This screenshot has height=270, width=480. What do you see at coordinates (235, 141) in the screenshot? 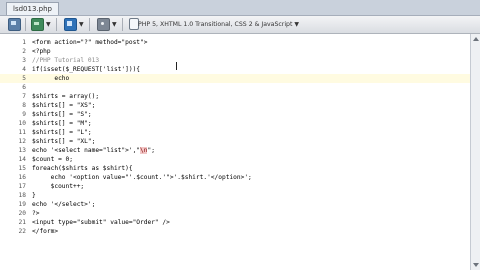
I see `code-line: 12 $shirts[] = "XL";` at bounding box center [235, 141].